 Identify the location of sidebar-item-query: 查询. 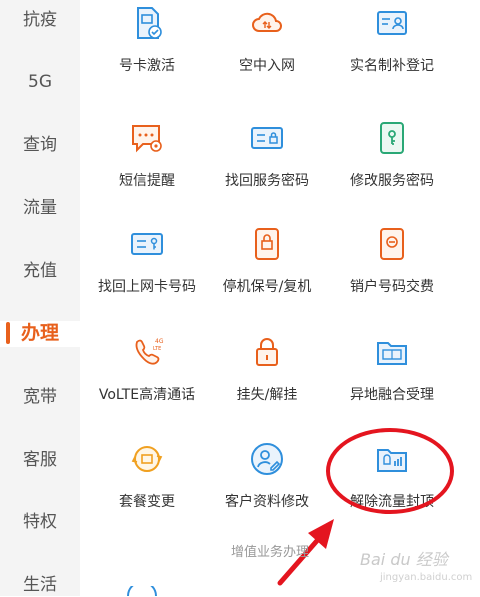
(40, 145).